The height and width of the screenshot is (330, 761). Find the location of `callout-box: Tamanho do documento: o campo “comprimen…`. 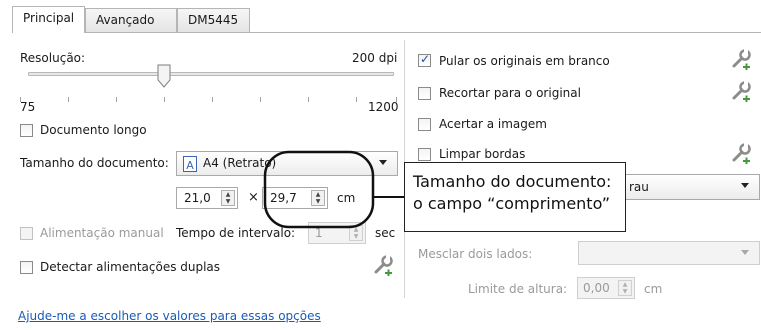

callout-box: Tamanho do documento: o campo “comprimen… is located at coordinates (515, 197).